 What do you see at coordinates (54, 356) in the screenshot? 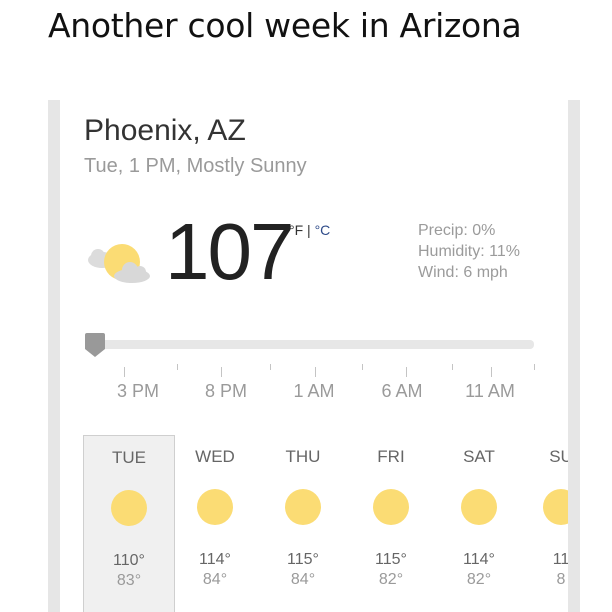
I see `card-left-edge` at bounding box center [54, 356].